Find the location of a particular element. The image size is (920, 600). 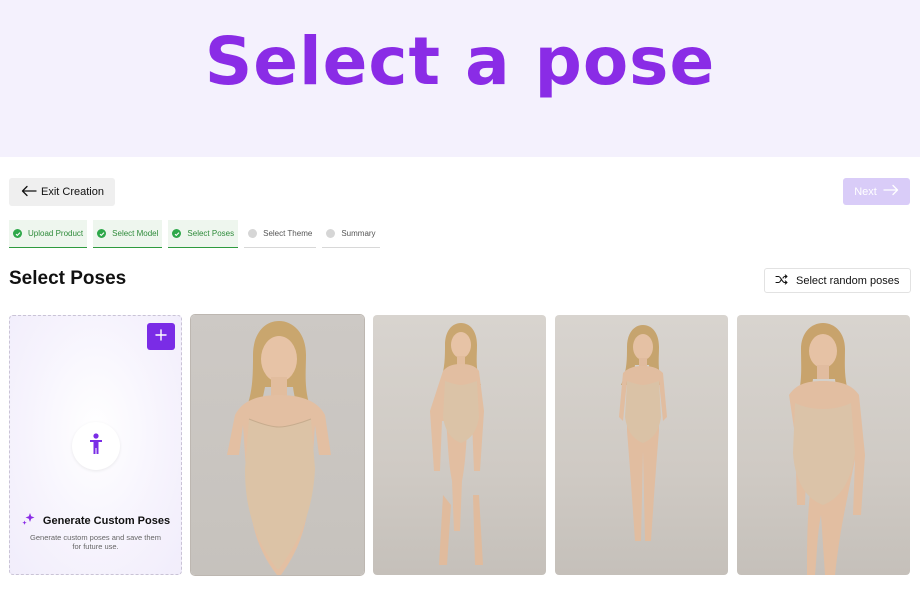

step-select-theme: Select Theme is located at coordinates (280, 234).